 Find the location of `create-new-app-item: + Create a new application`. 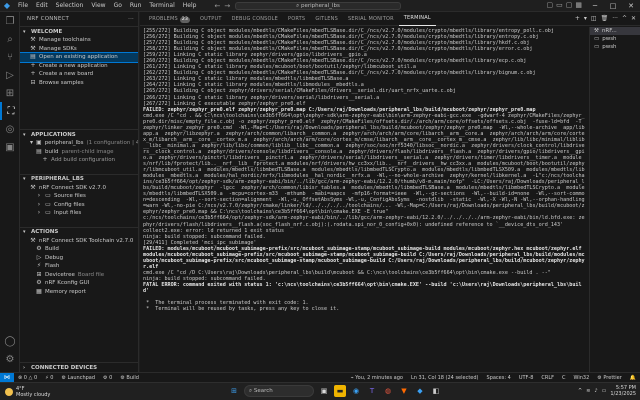

create-new-app-item: + Create a new application is located at coordinates (79, 66).